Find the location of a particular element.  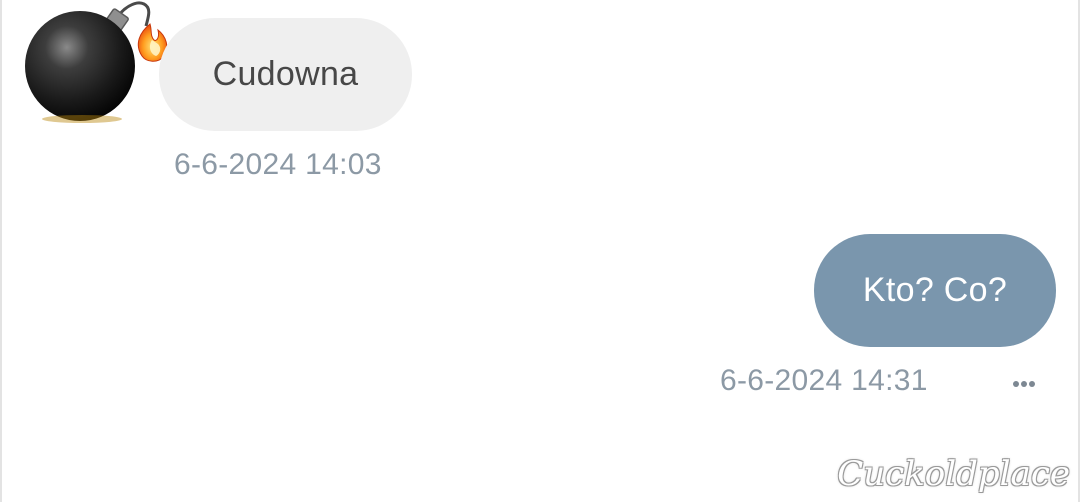

sent-message-text: Kto? Co? is located at coordinates (935, 290).